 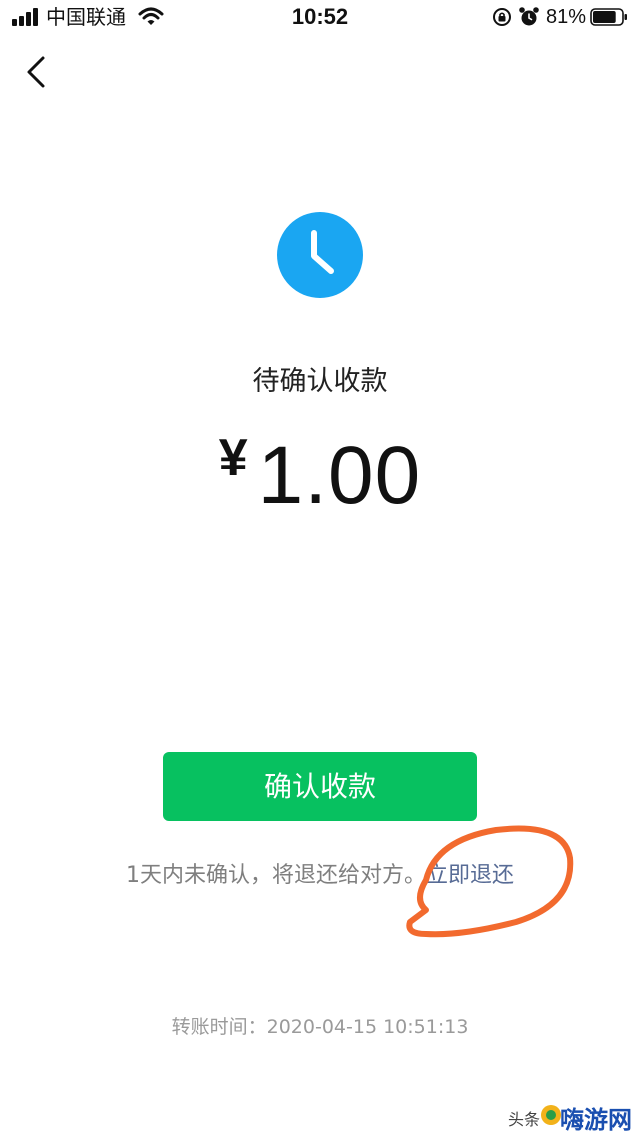 I want to click on transfer-time-label: 转账时间：, so click(x=219, y=1027).